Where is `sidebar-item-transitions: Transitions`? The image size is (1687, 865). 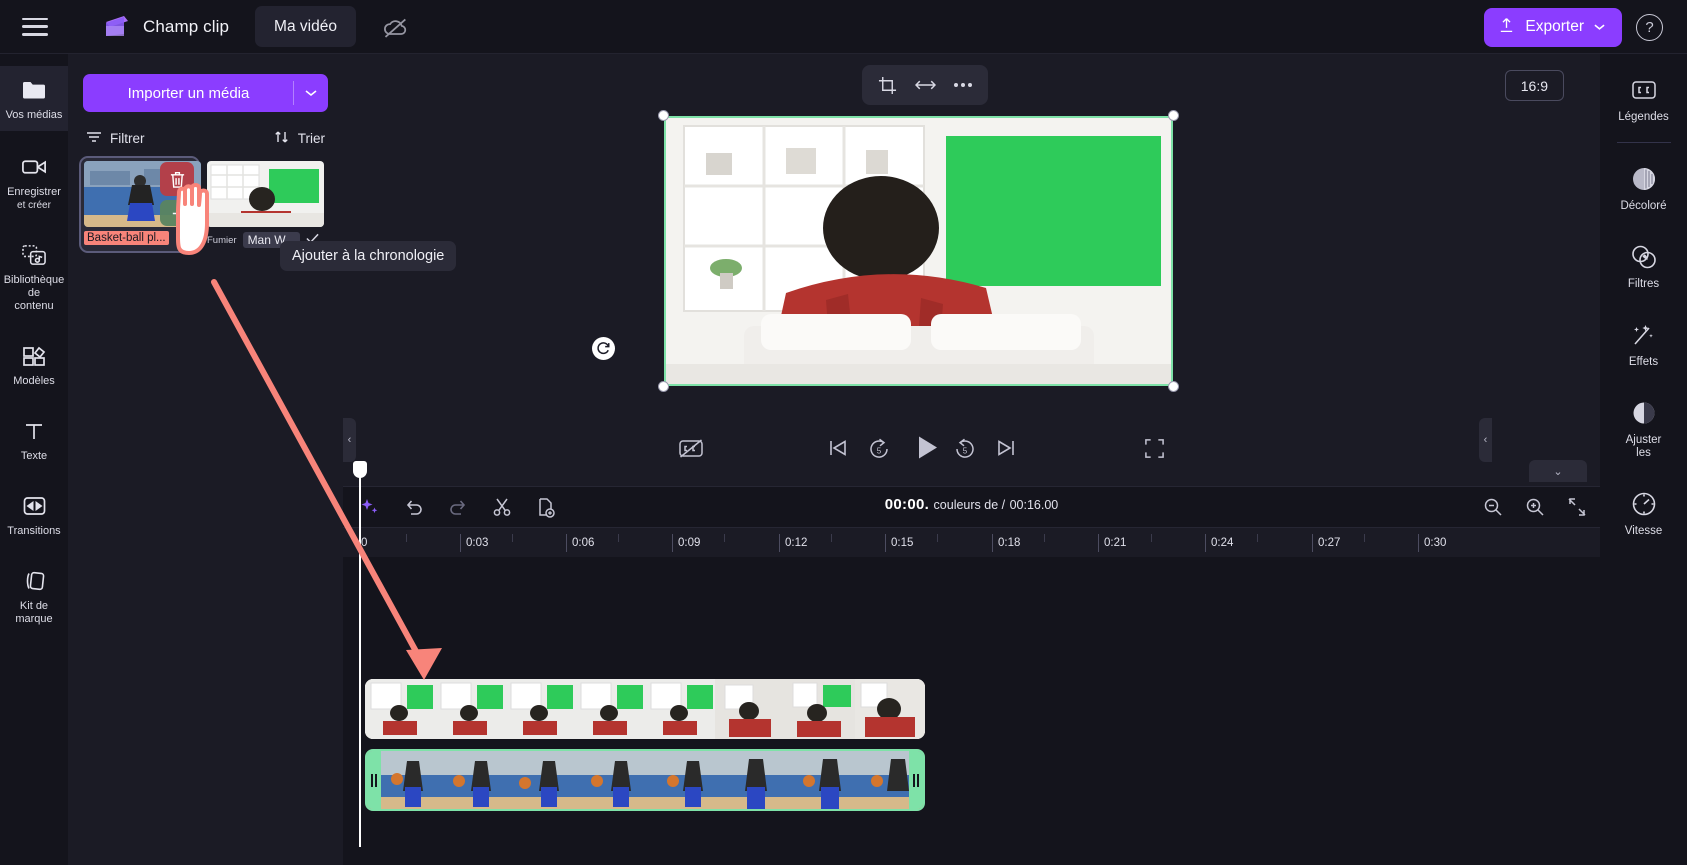 sidebar-item-transitions: Transitions is located at coordinates (34, 514).